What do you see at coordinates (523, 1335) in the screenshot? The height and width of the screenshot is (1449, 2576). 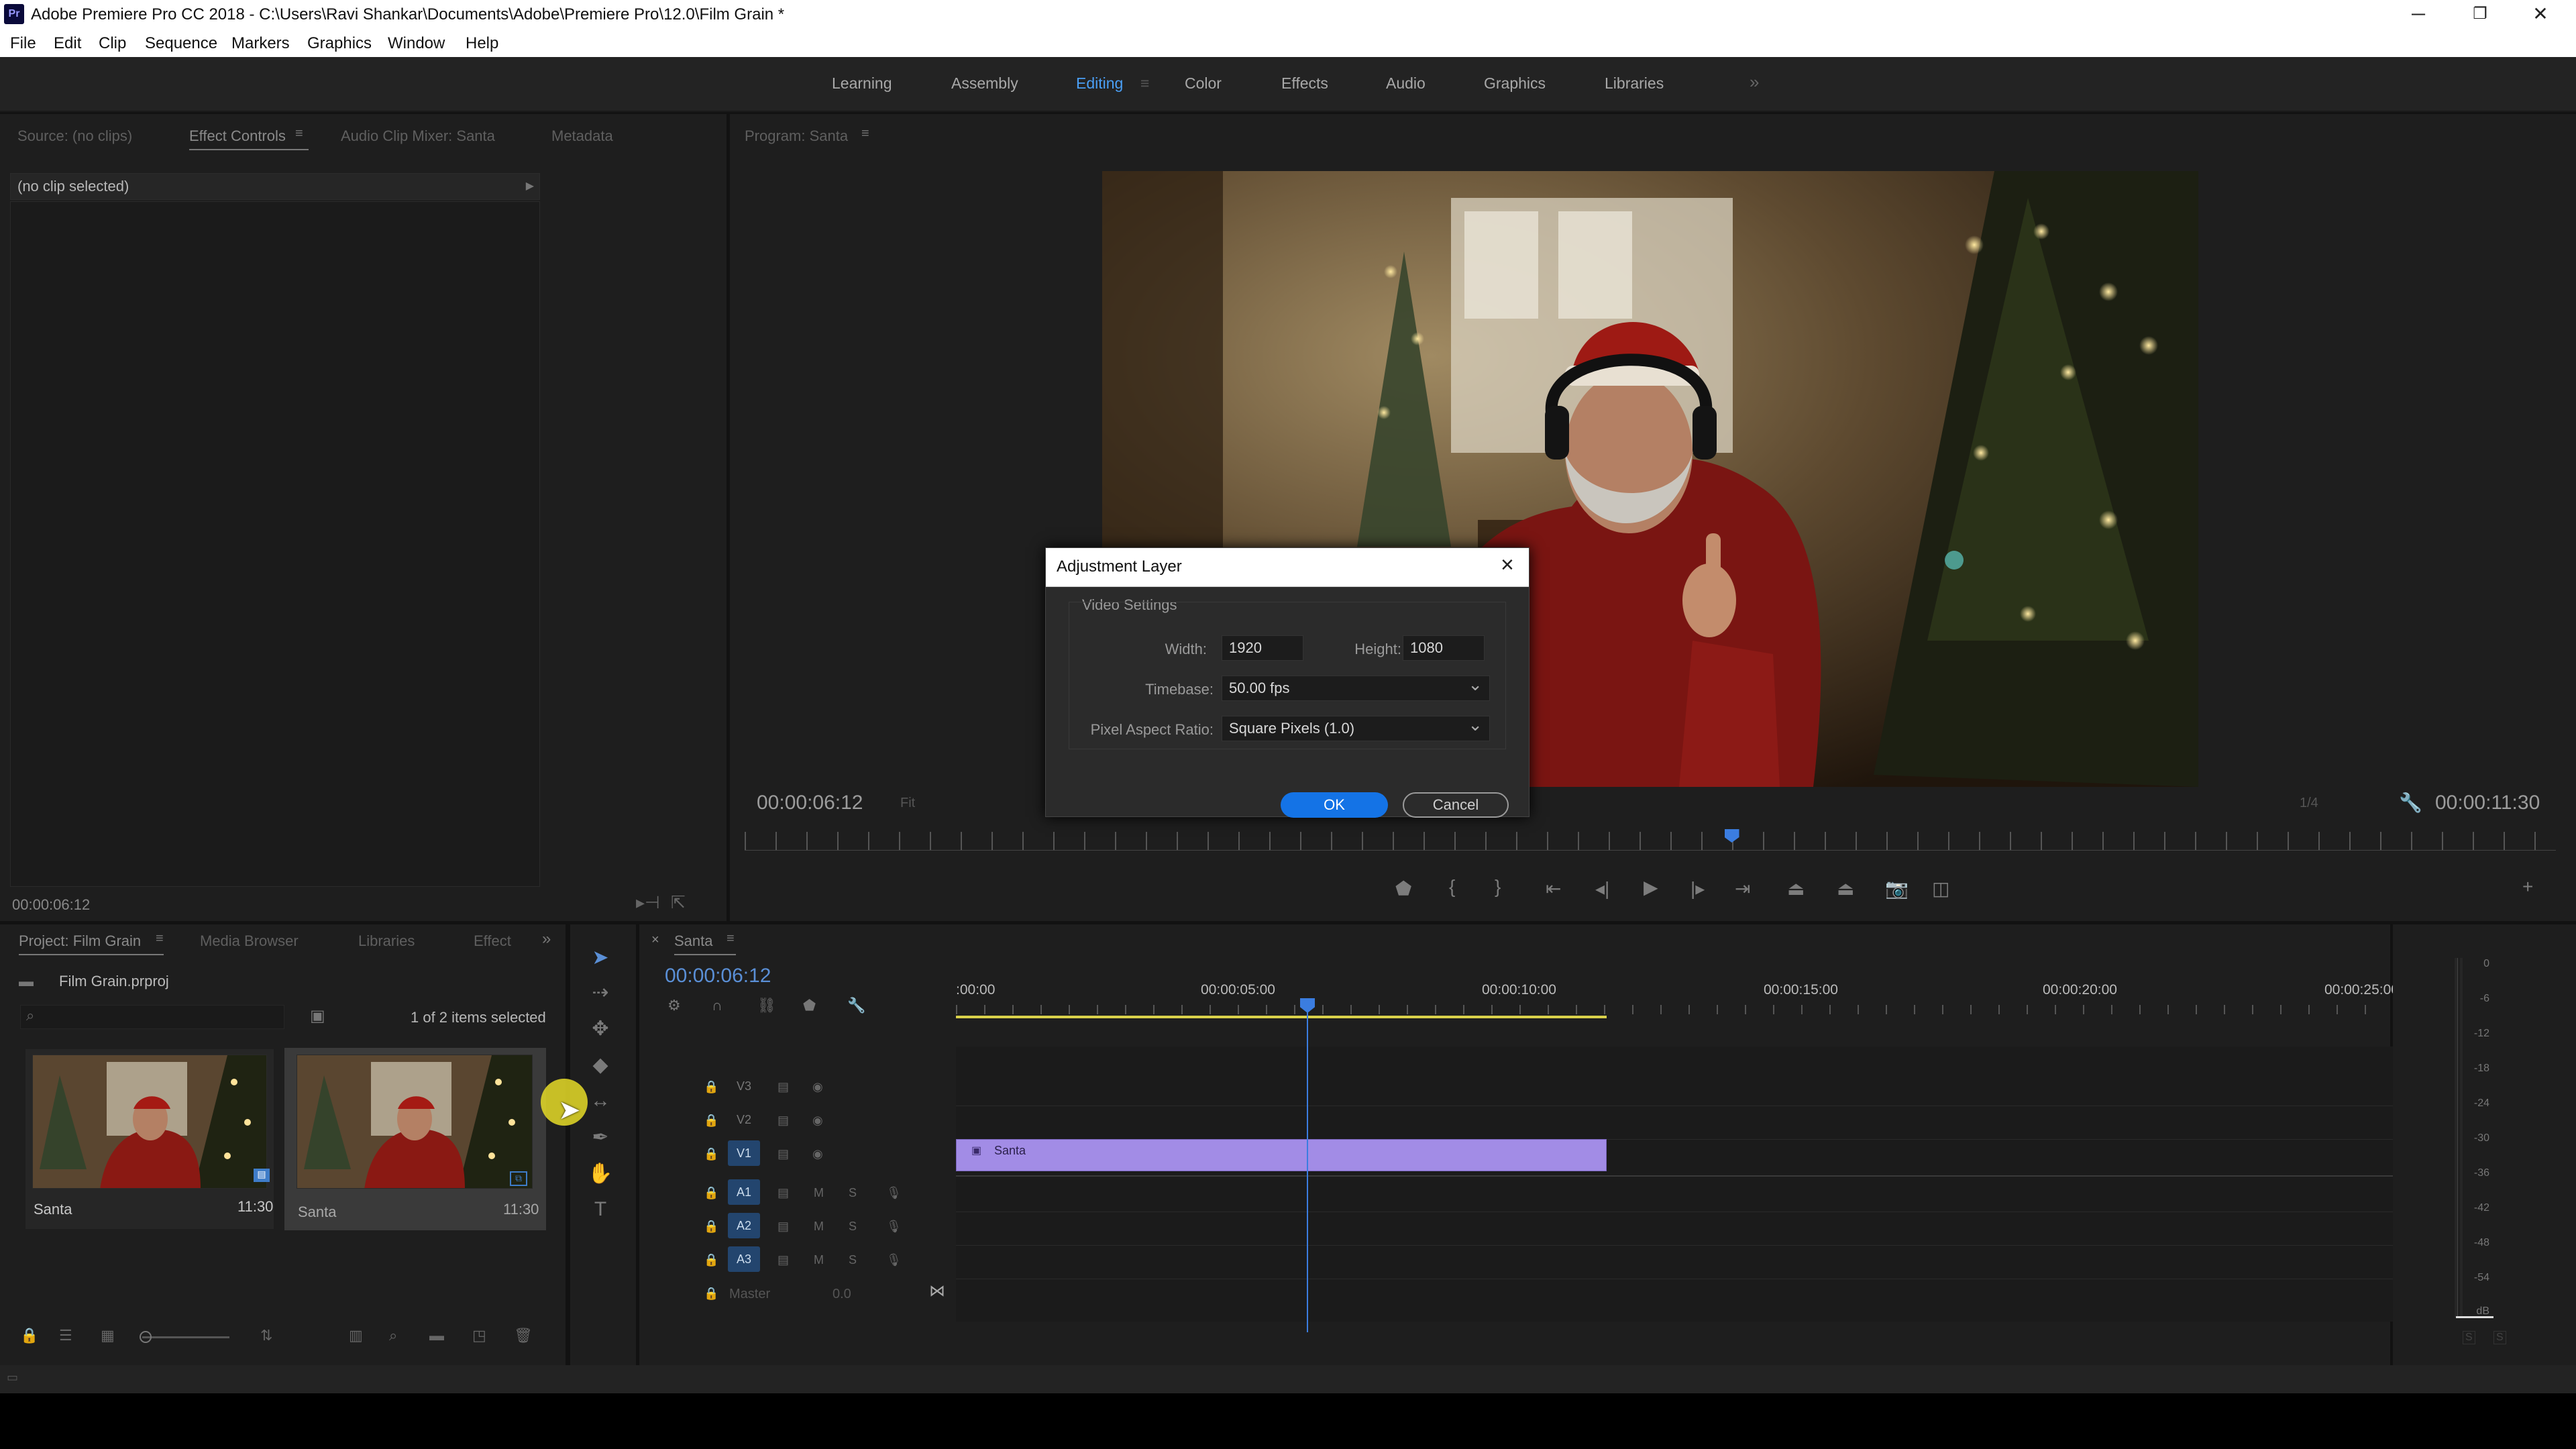 I see `clear-icon: 🗑` at bounding box center [523, 1335].